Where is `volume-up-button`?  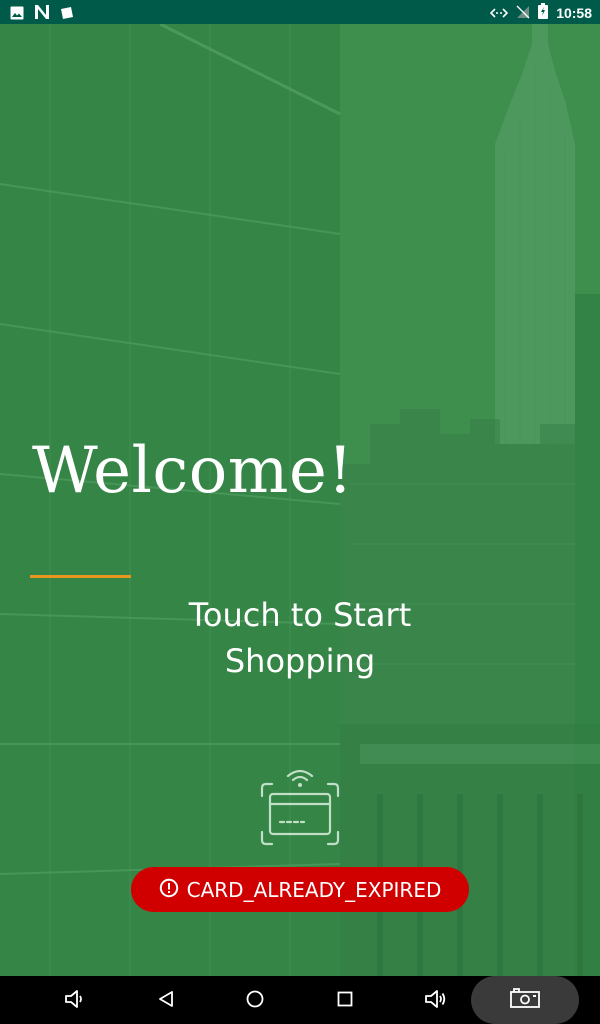
volume-up-button is located at coordinates (435, 1001).